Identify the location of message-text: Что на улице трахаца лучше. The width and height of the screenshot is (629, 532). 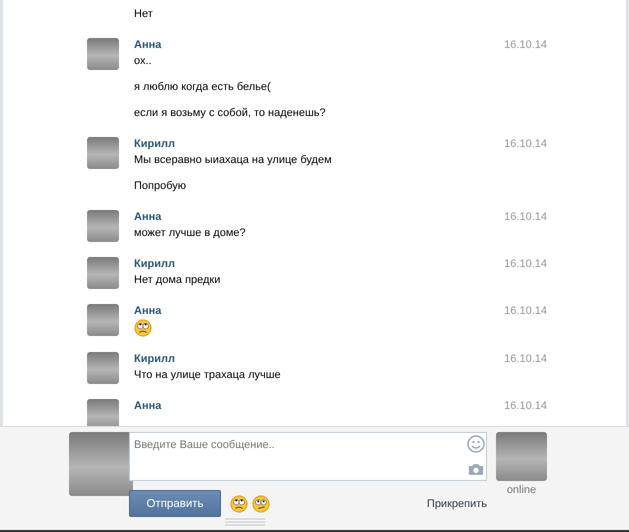
(208, 375).